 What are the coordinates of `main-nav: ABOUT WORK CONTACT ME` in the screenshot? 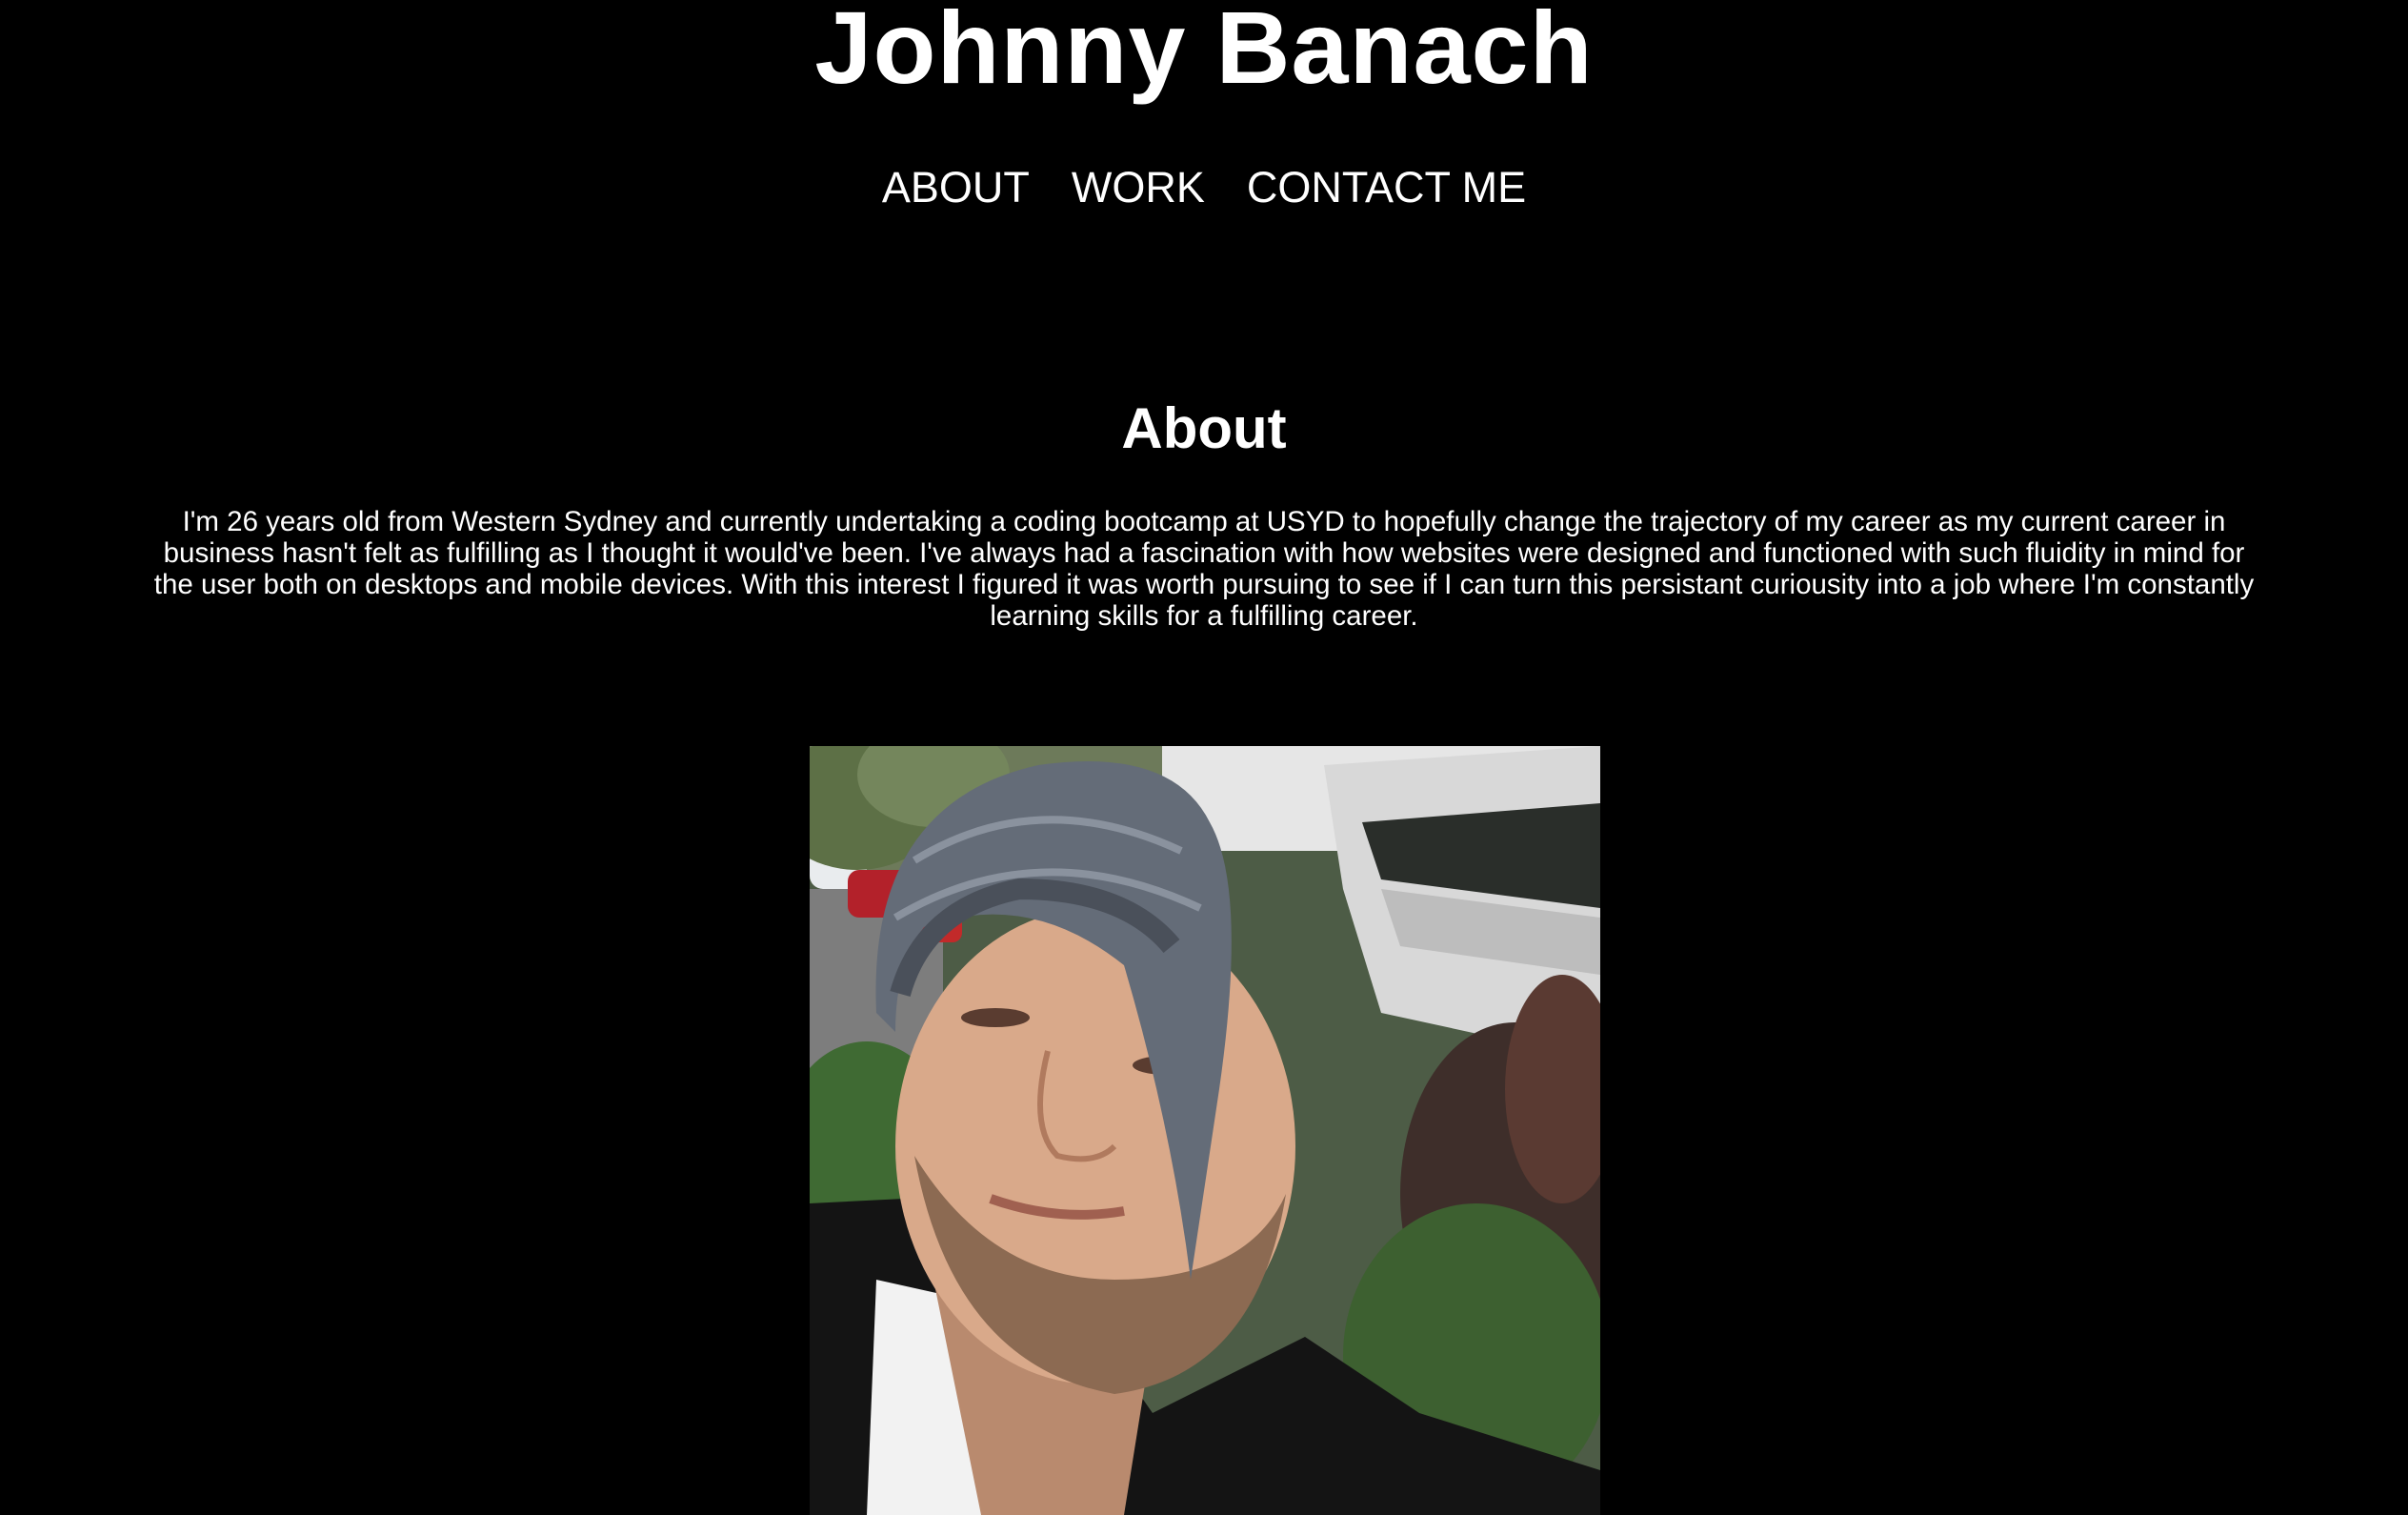 It's located at (1204, 187).